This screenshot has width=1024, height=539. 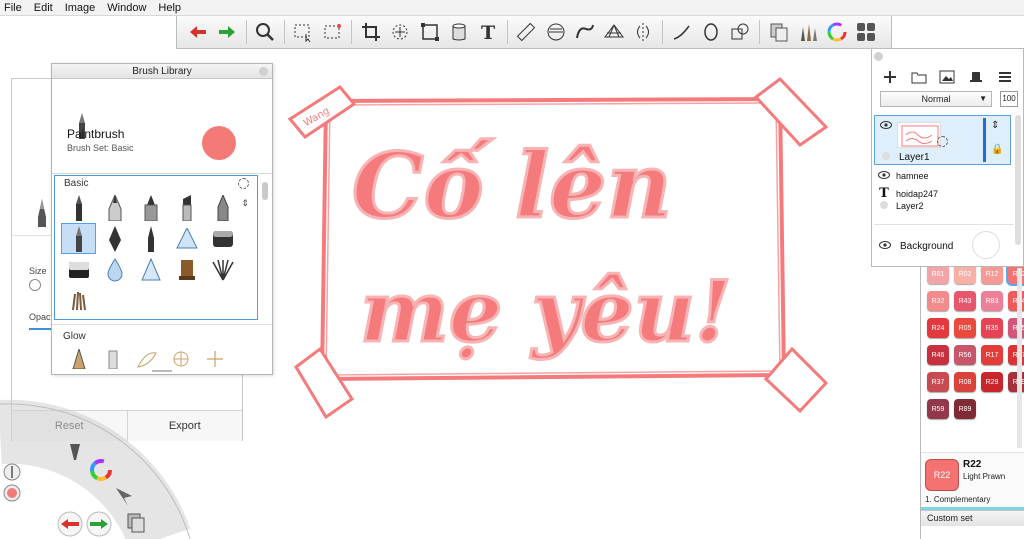 What do you see at coordinates (936, 99) in the screenshot?
I see `blend-mode-select: Normal ▼` at bounding box center [936, 99].